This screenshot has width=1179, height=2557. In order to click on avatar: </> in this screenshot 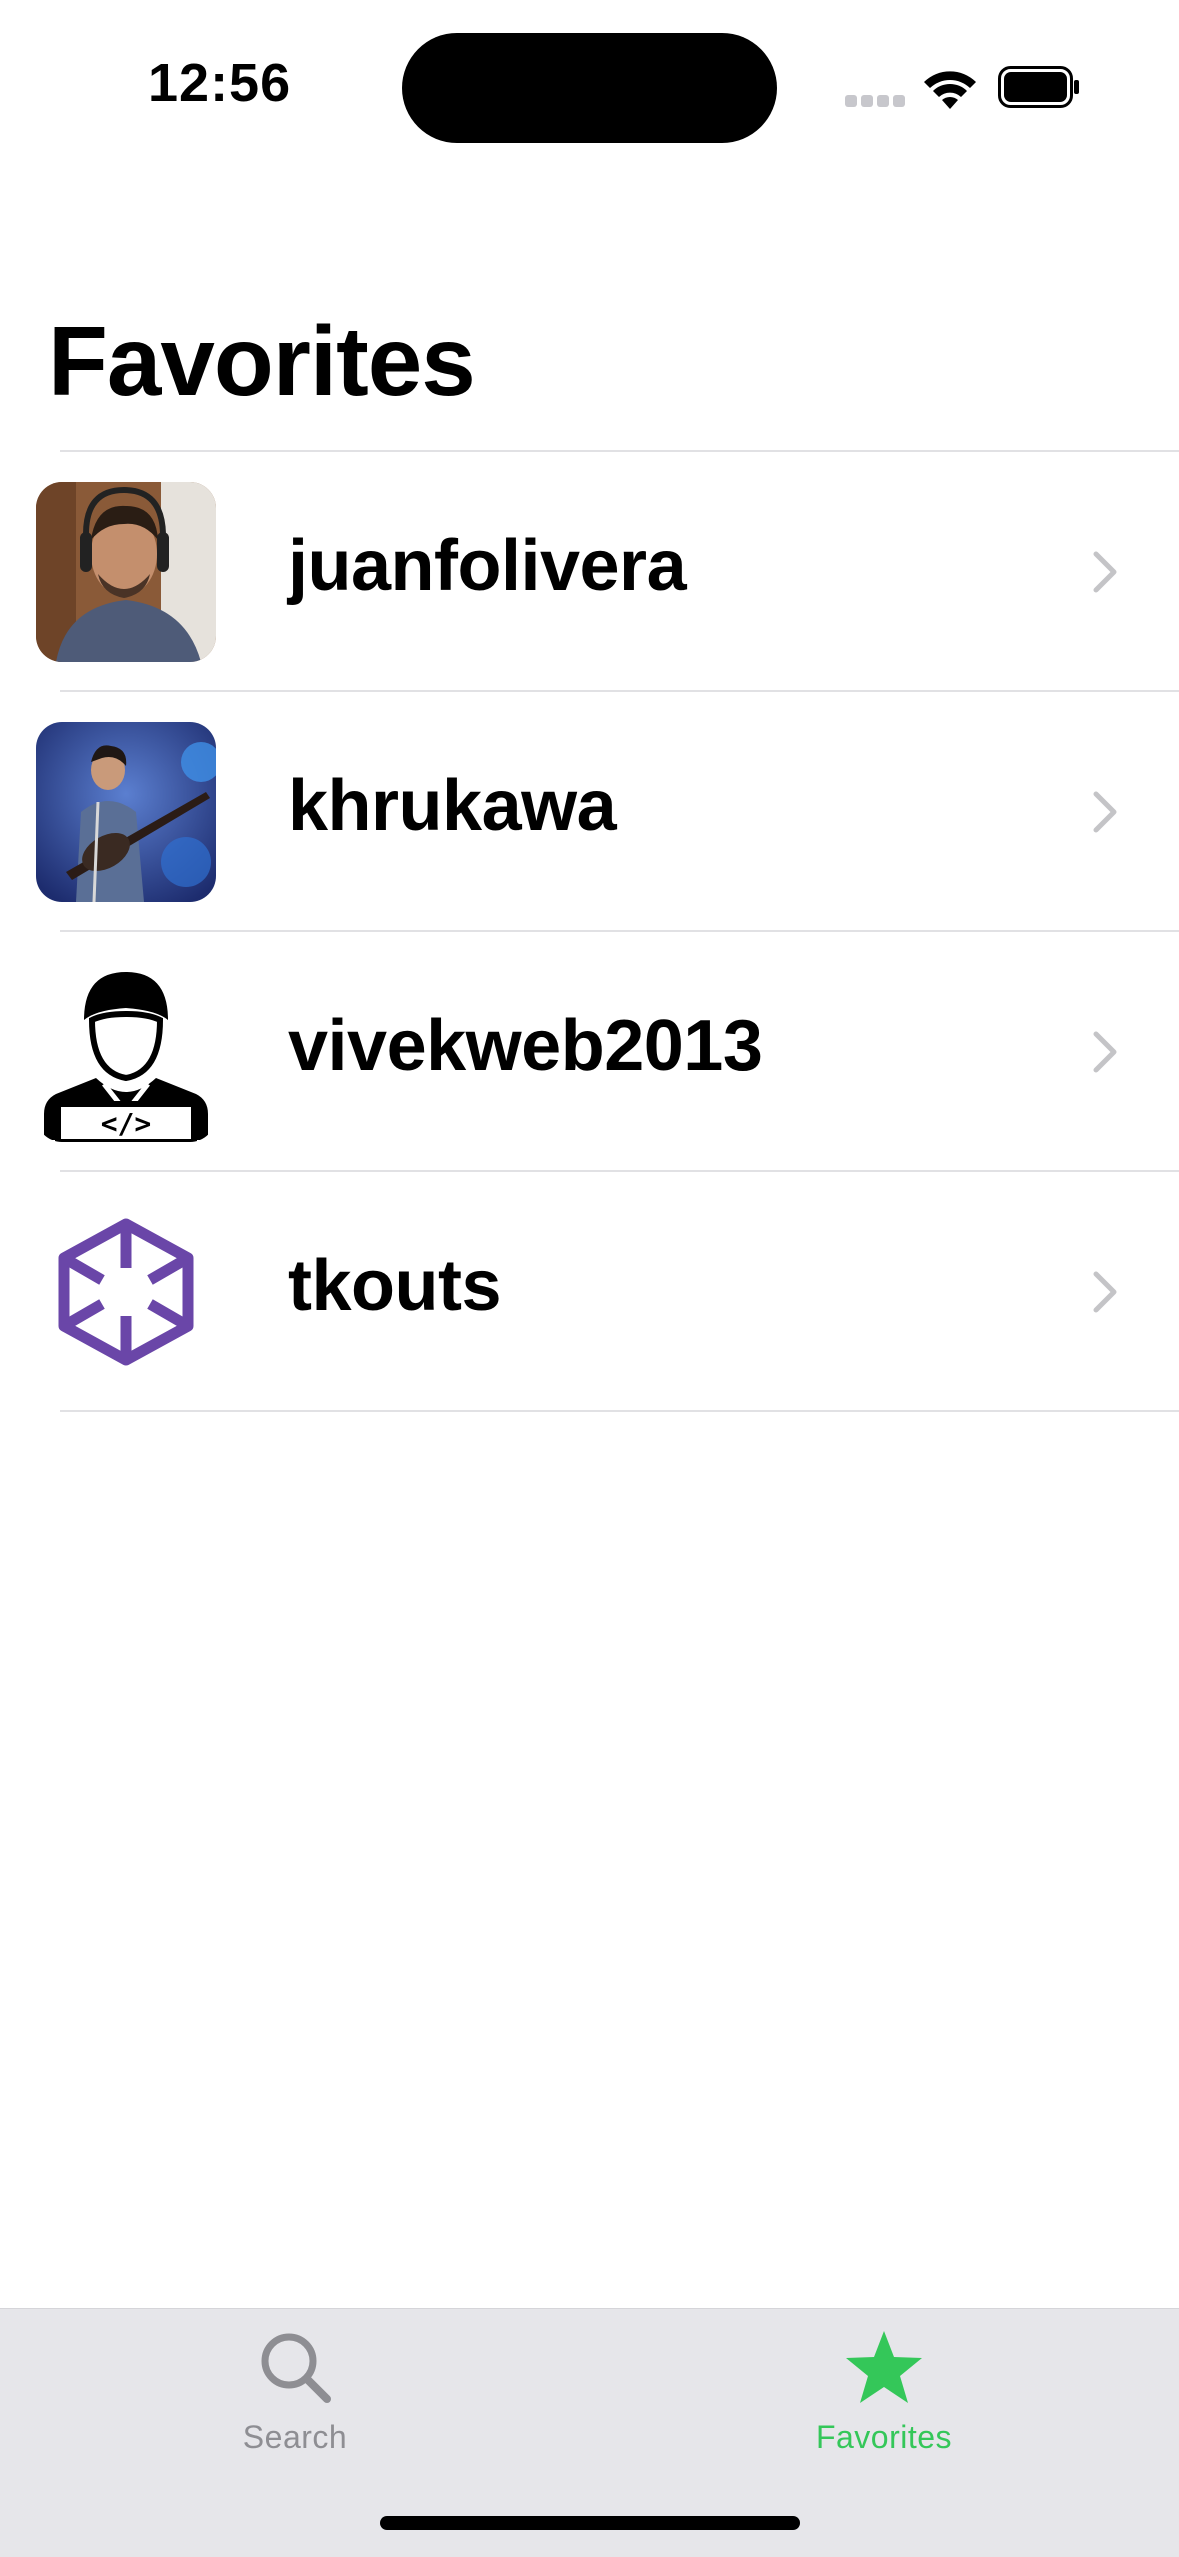, I will do `click(126, 1052)`.